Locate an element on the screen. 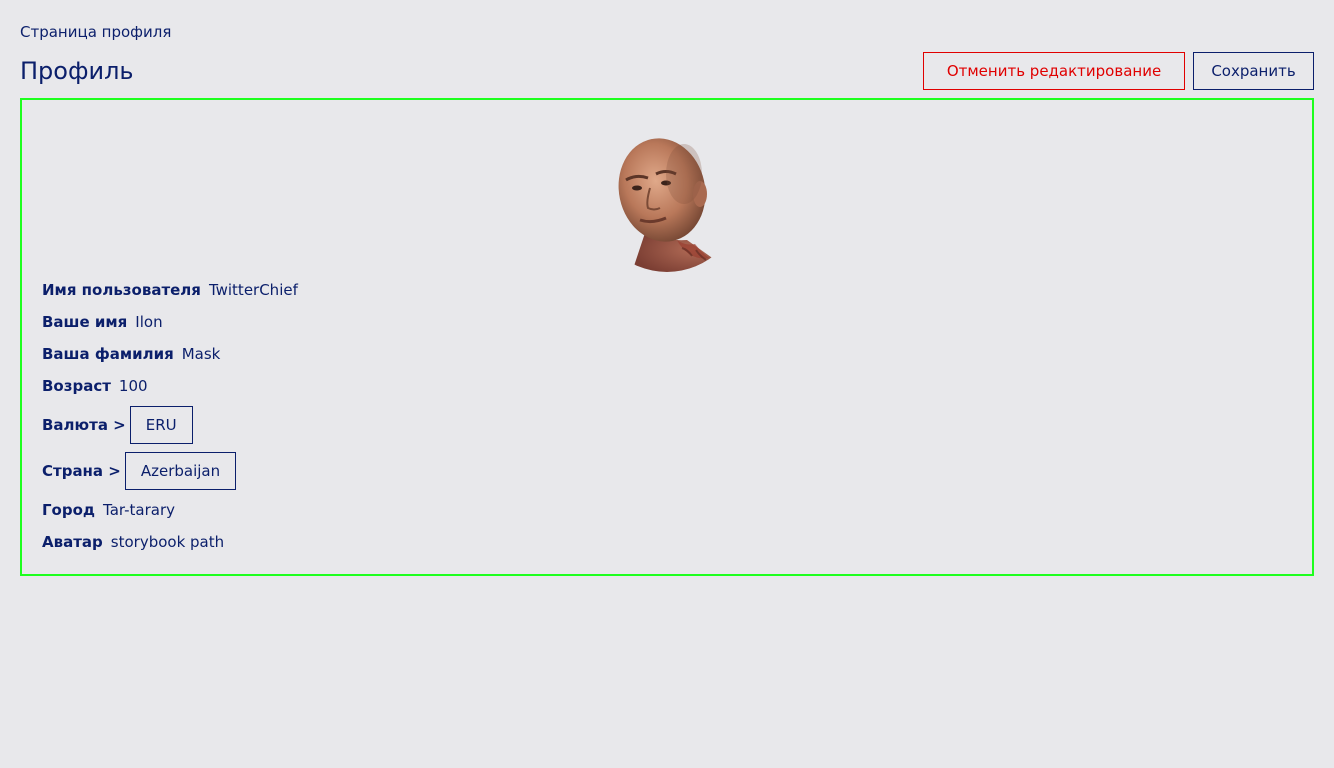 This screenshot has width=1334, height=768. first-name-label: Ваше имя is located at coordinates (85, 322).